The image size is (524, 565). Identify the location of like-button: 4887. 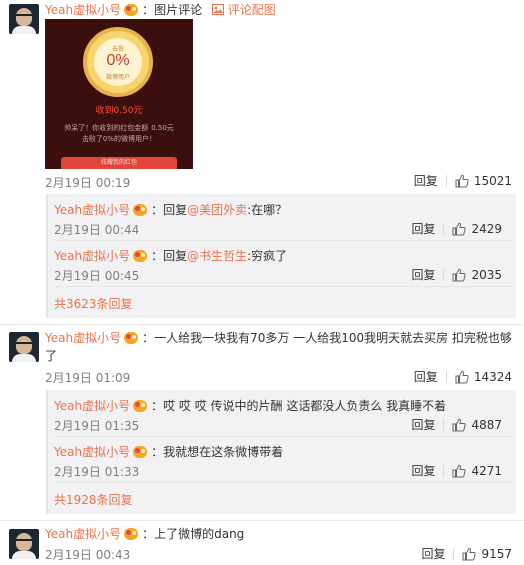
(477, 425).